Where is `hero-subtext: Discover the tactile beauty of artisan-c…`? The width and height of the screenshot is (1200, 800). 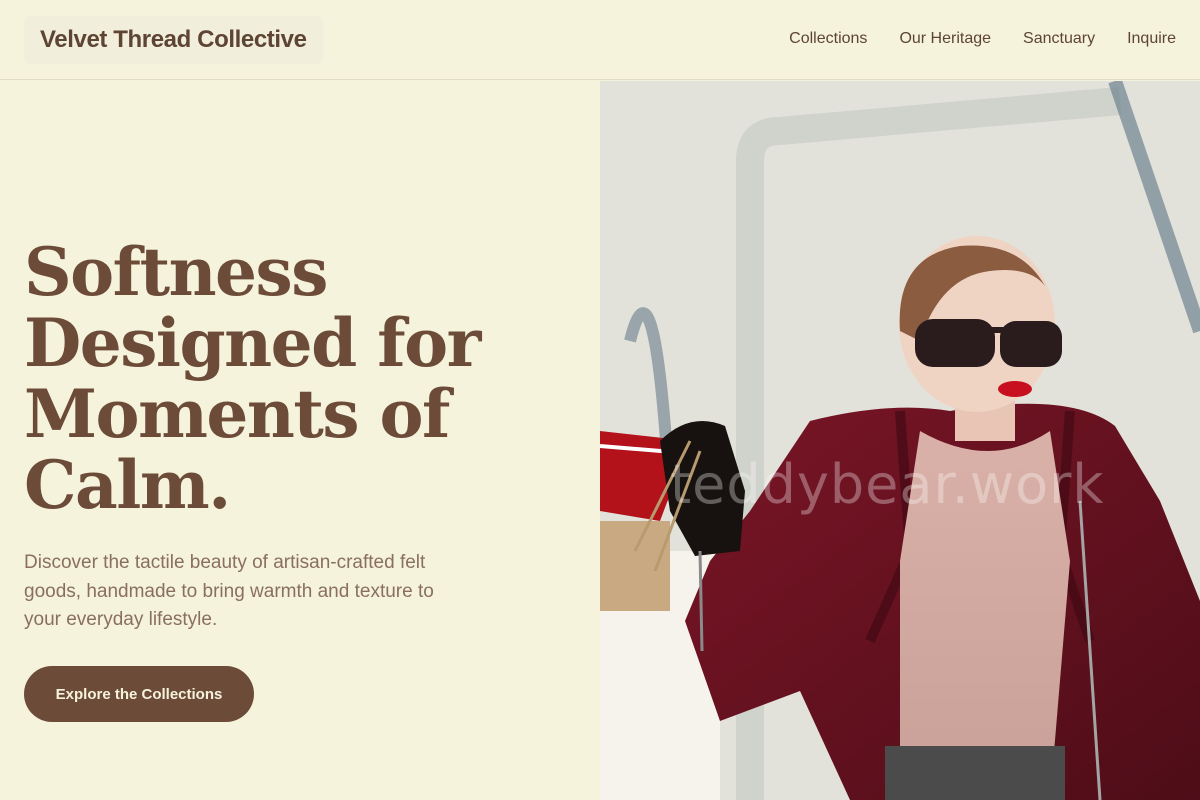
hero-subtext: Discover the tactile beauty of artisan-c… is located at coordinates (229, 591).